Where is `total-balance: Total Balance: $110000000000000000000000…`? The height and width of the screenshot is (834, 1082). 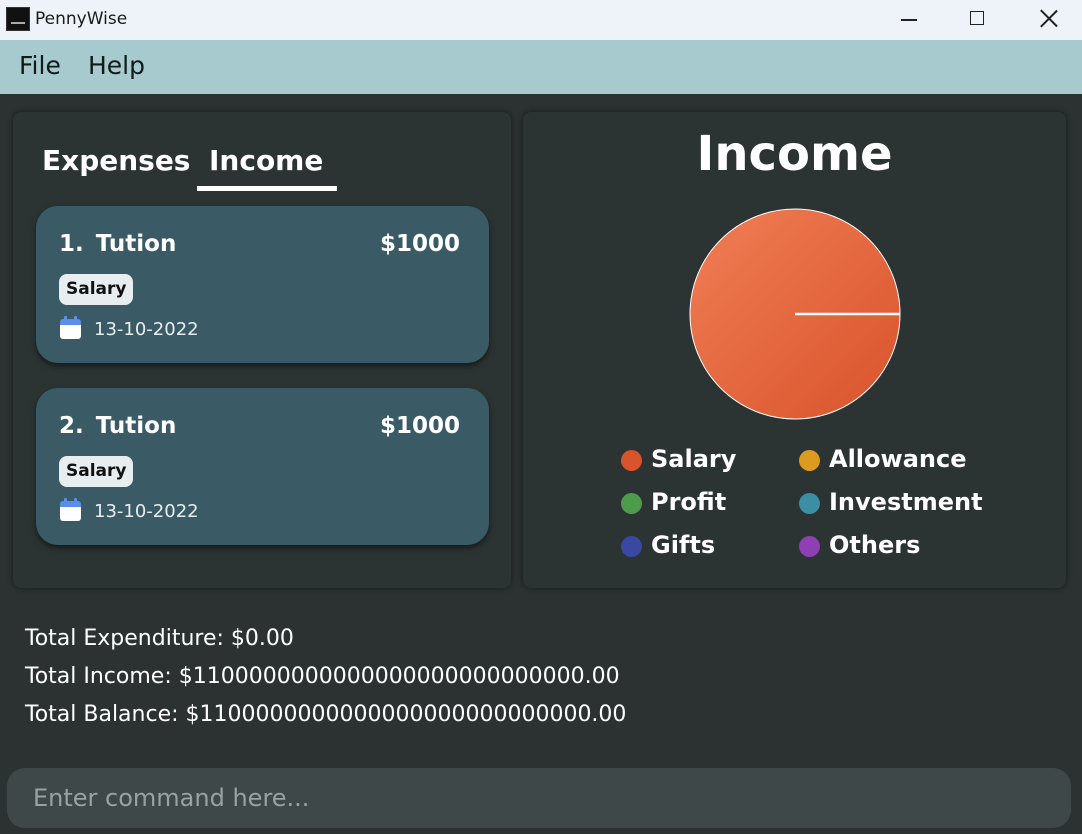
total-balance: Total Balance: $110000000000000000000000… is located at coordinates (326, 714).